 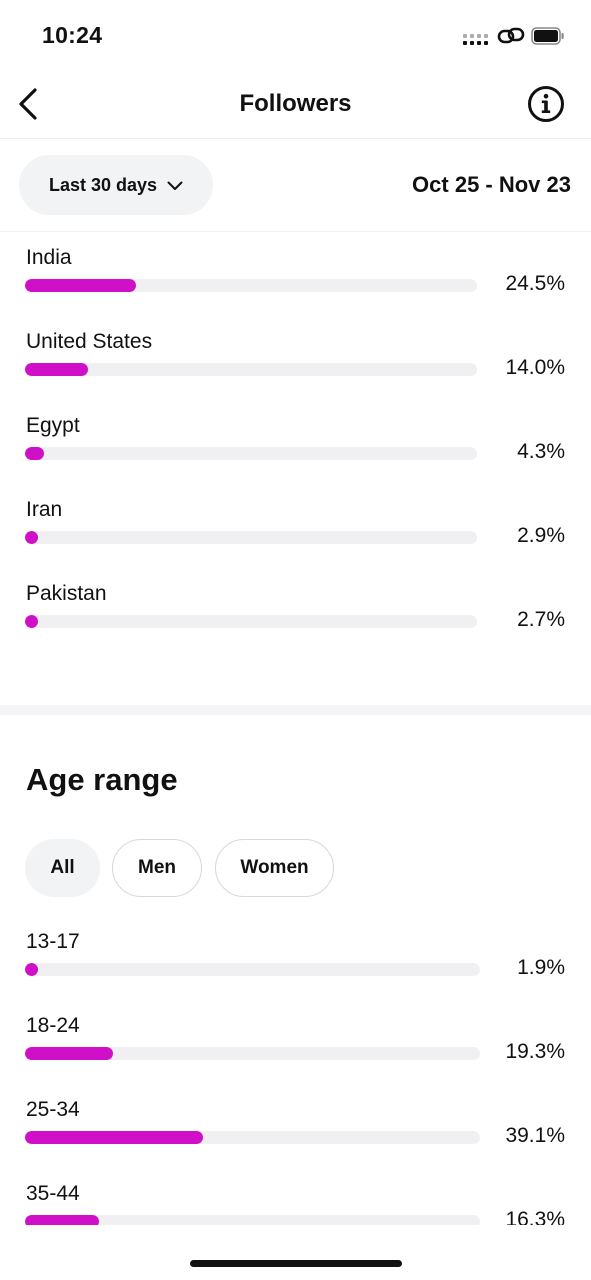 I want to click on age-range-heading: Age range, so click(x=102, y=779).